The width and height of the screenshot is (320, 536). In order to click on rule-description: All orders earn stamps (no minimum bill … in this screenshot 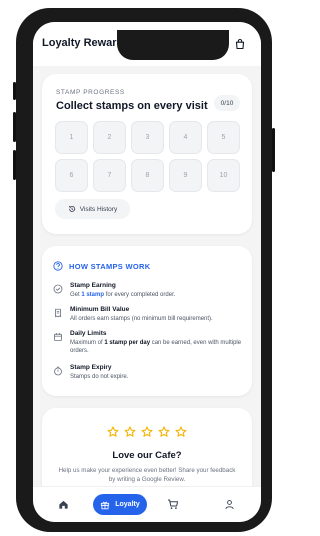, I will do `click(141, 319)`.